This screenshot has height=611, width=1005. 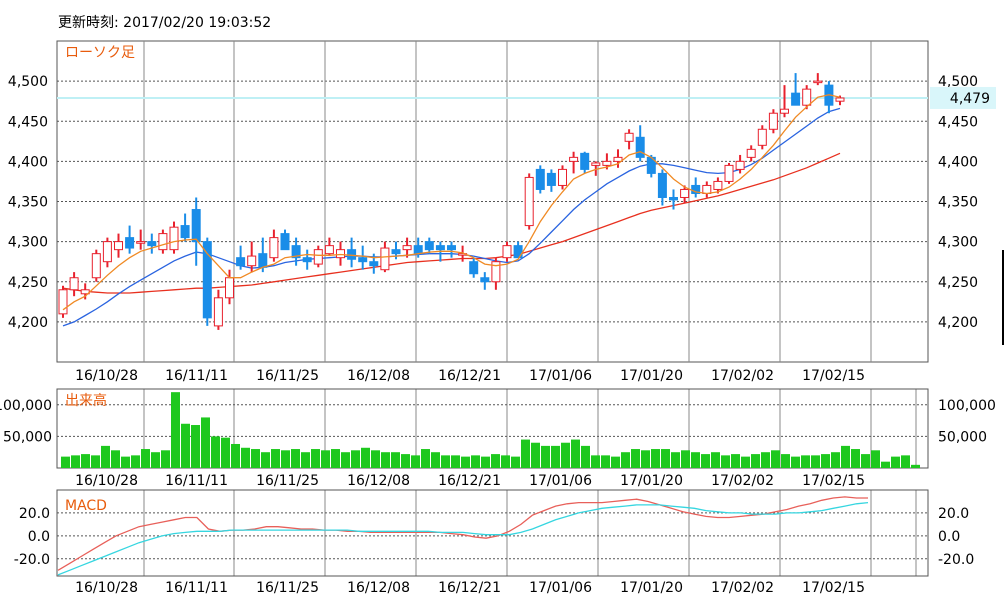 I want to click on macd-tick-right: 20.0, so click(x=953, y=514).